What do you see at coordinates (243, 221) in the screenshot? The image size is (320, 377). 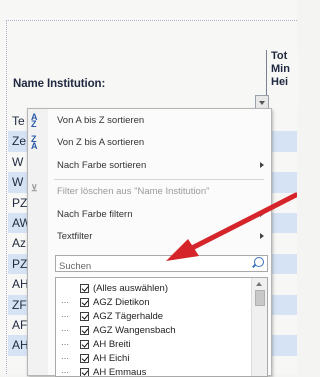 I see `arrow-shaft` at bounding box center [243, 221].